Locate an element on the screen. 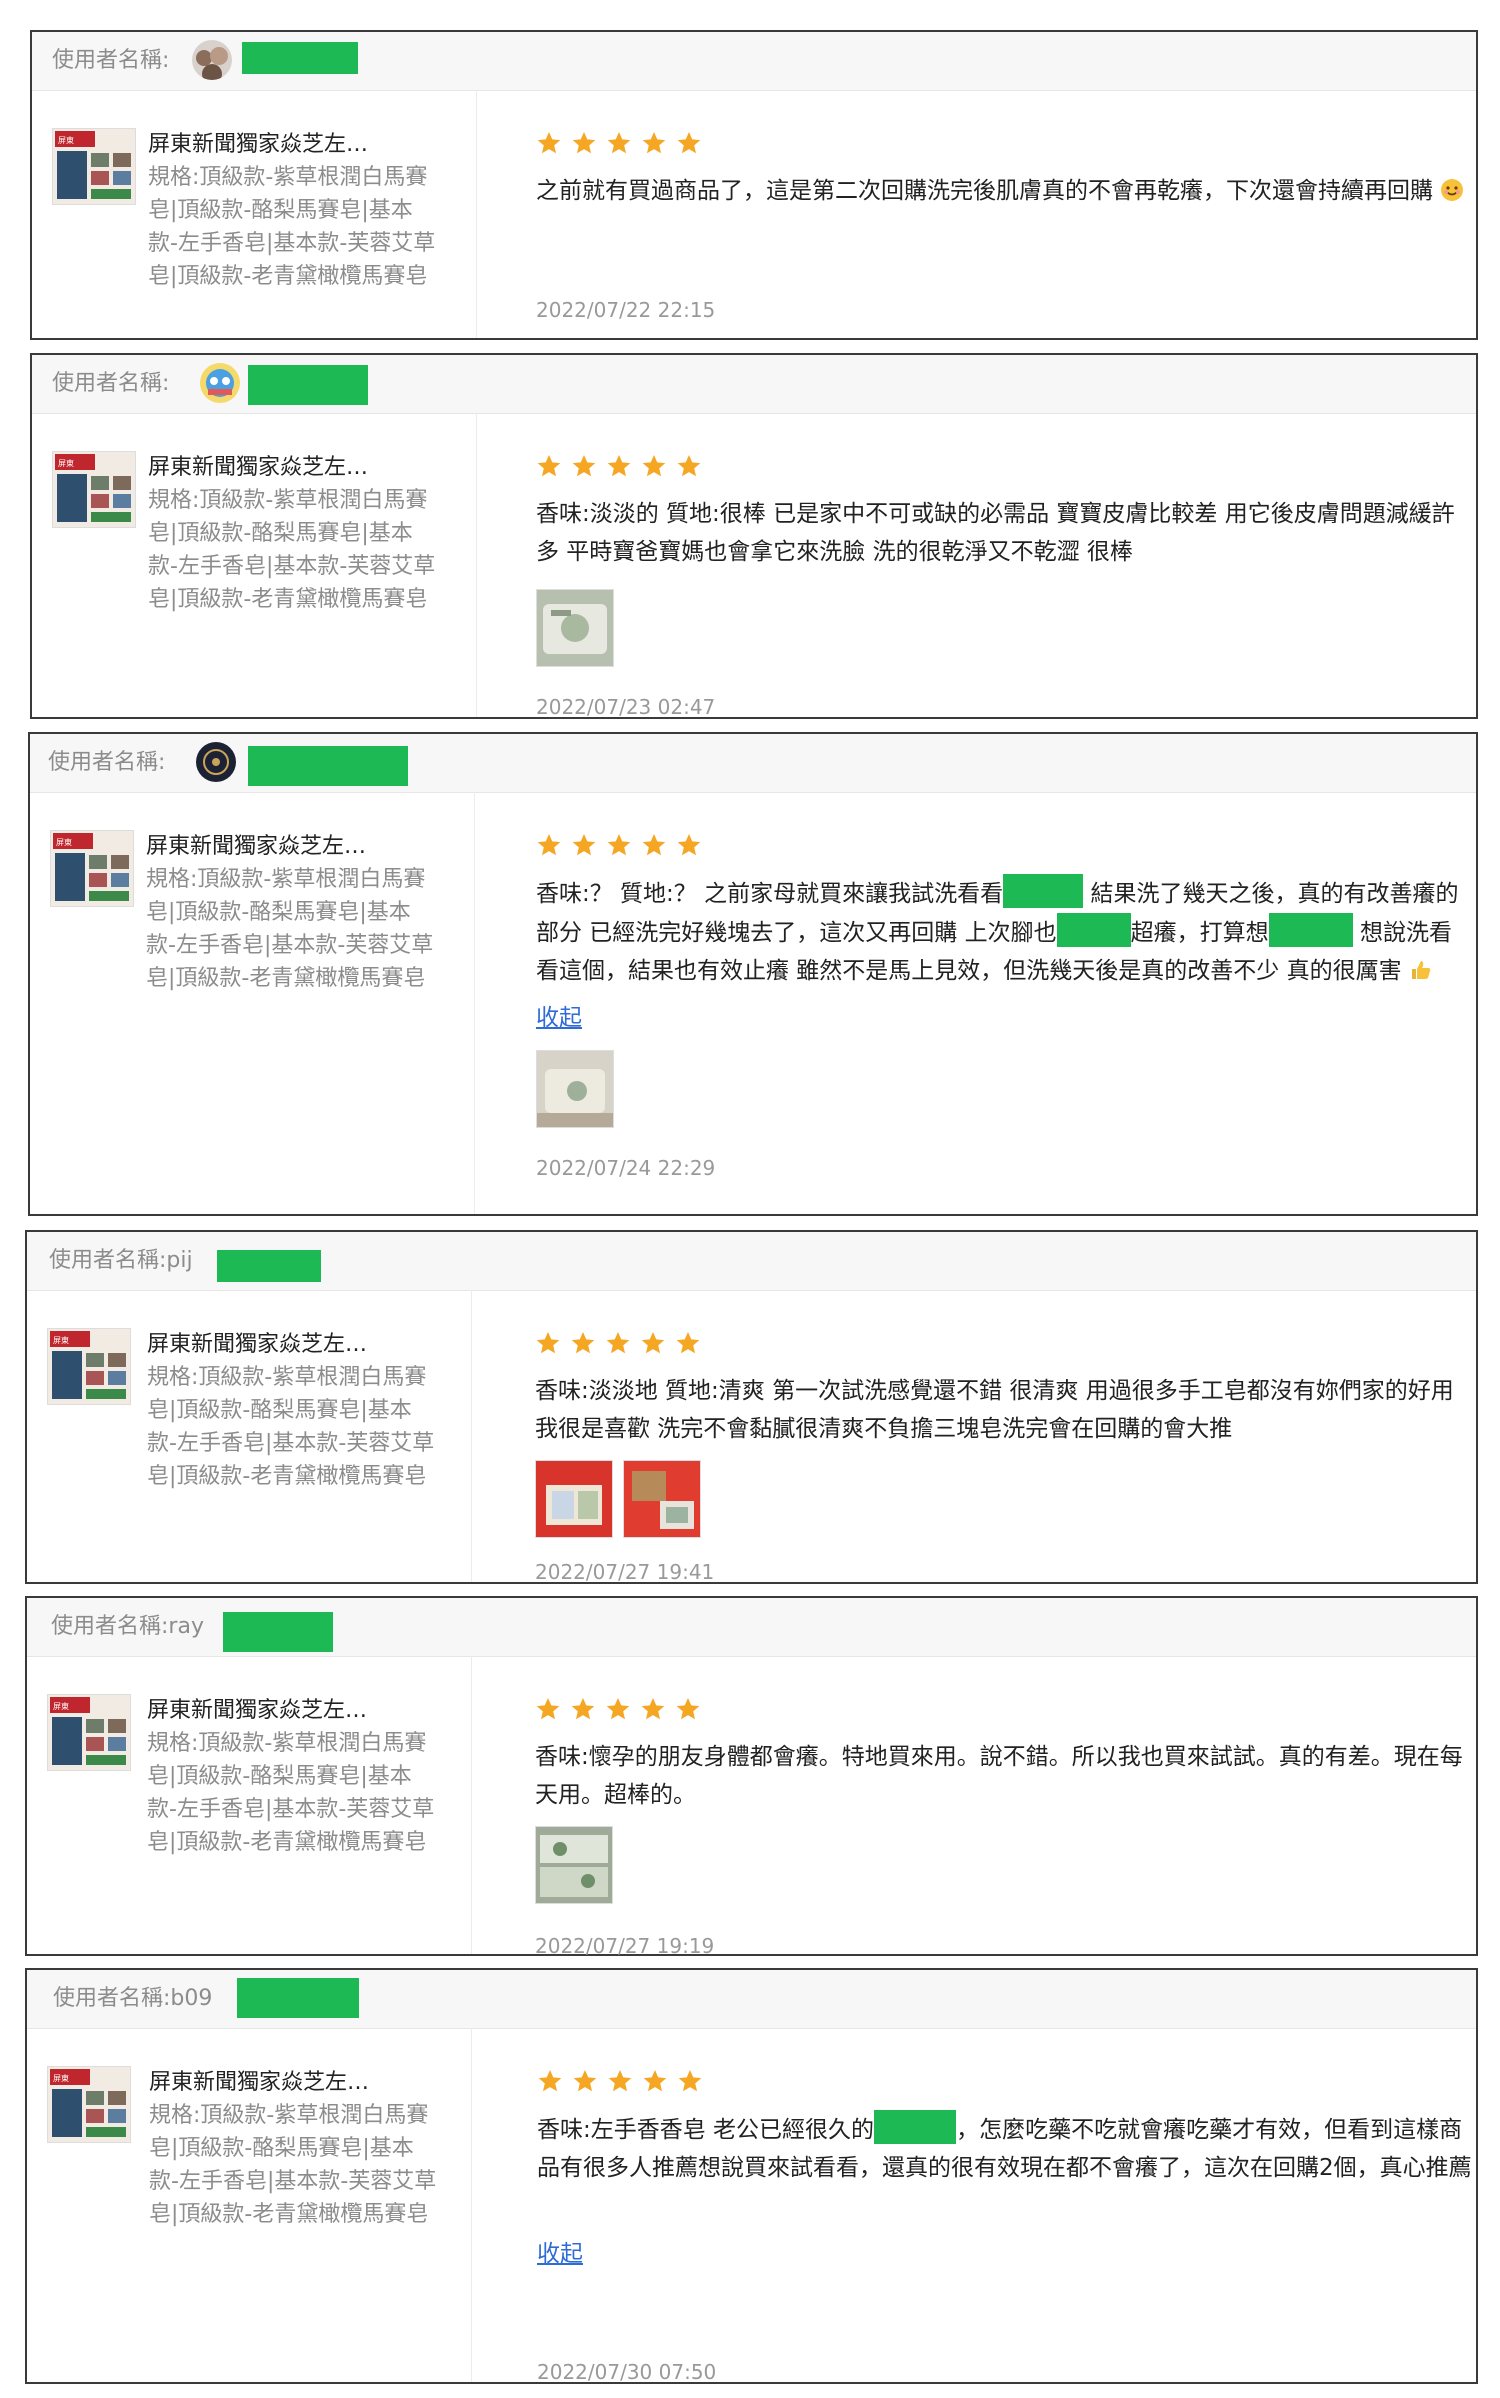  smile-emoji-icon is located at coordinates (1452, 190).